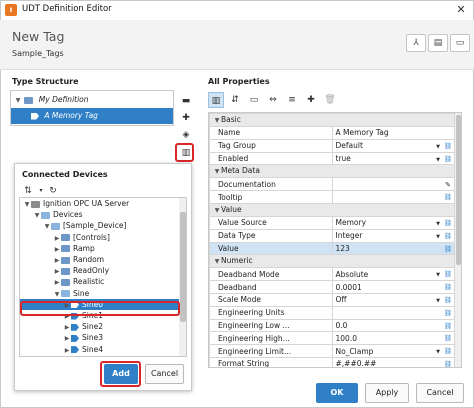 The image size is (474, 408). What do you see at coordinates (99, 326) in the screenshot?
I see `device-tree-item: ▶ Sine2` at bounding box center [99, 326].